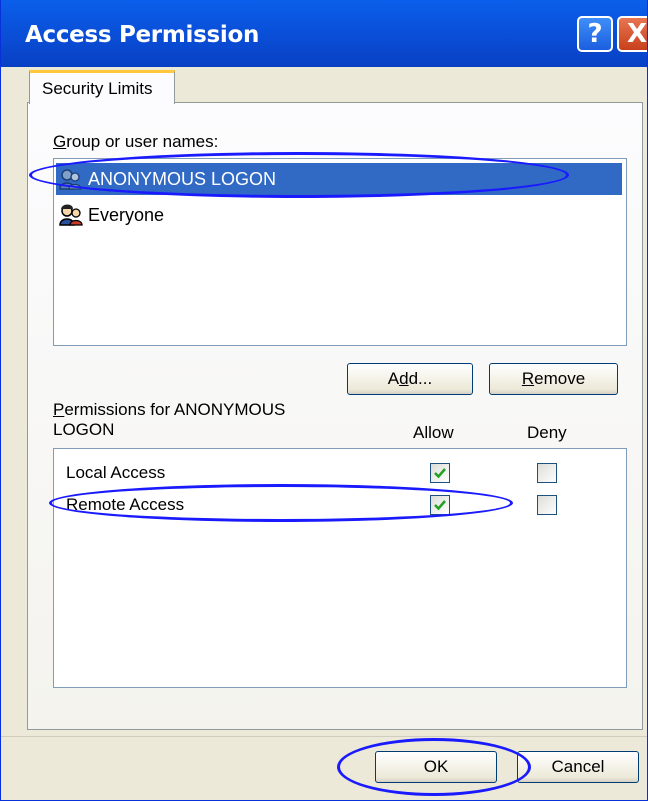  What do you see at coordinates (547, 432) in the screenshot?
I see `deny-column-header: Deny` at bounding box center [547, 432].